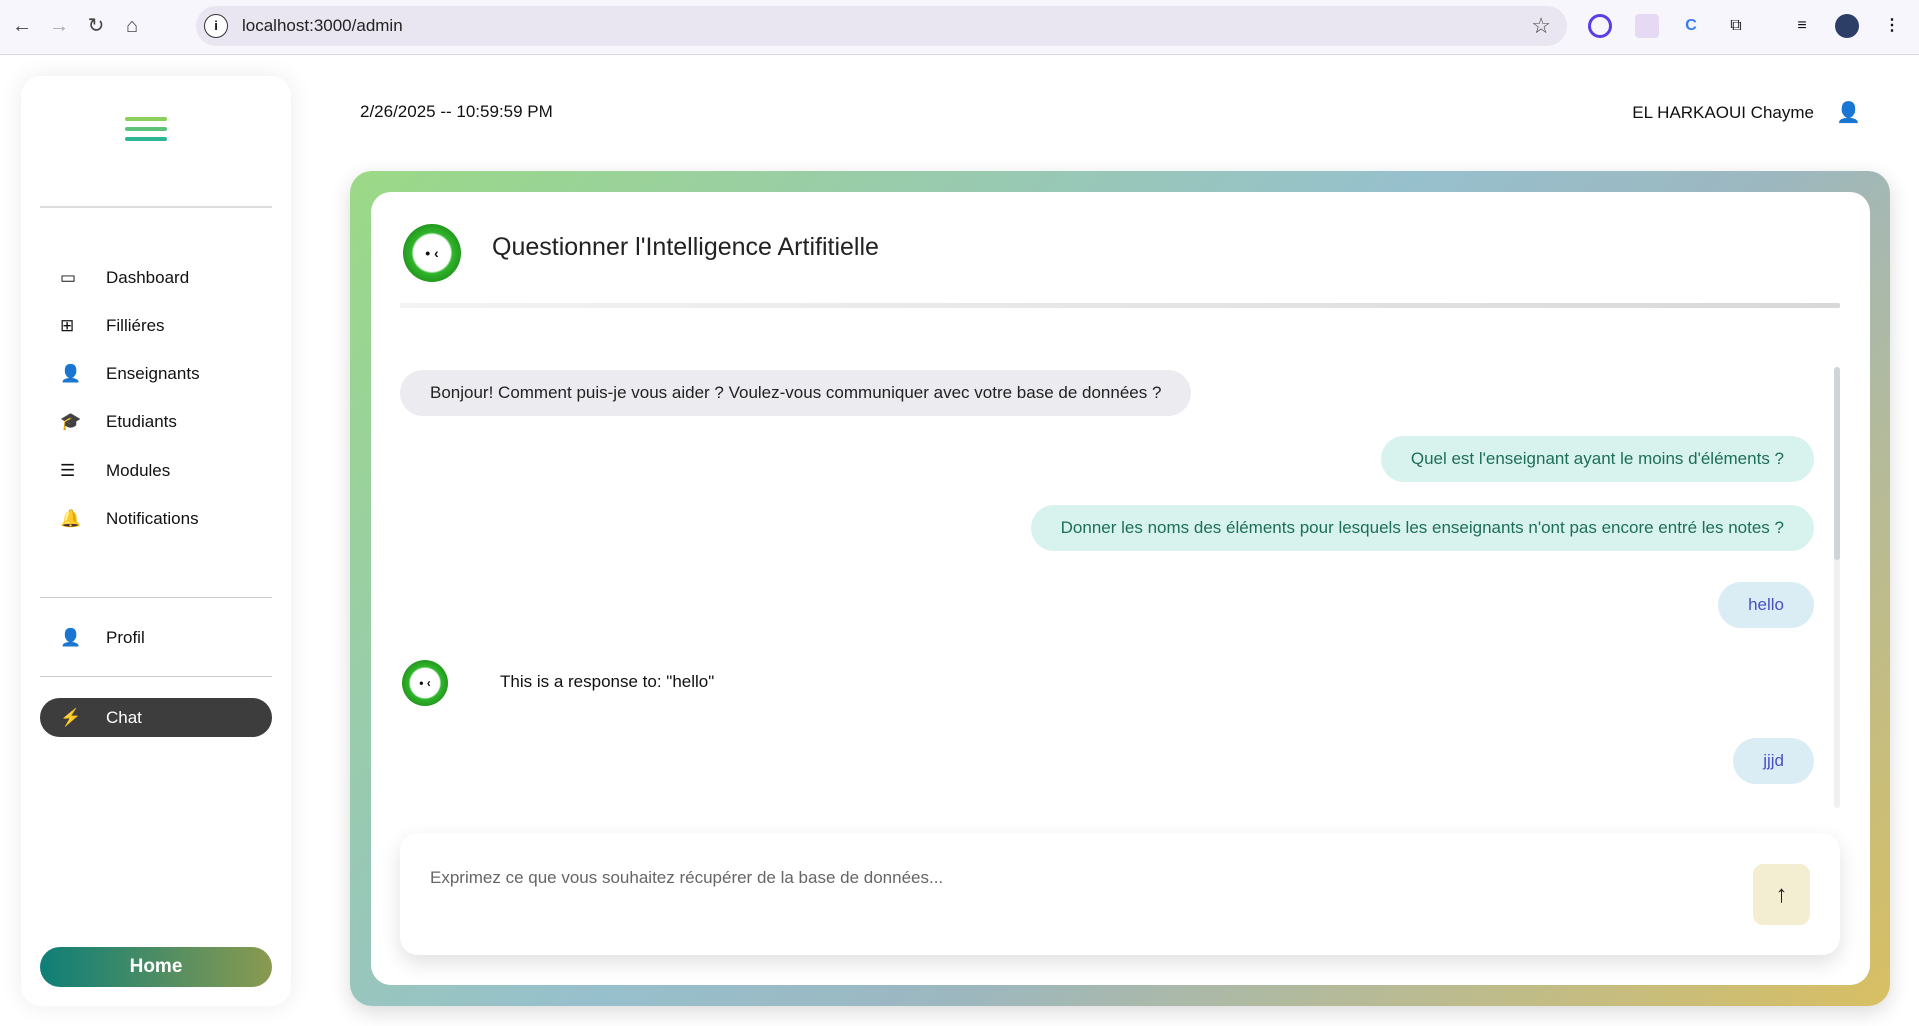 This screenshot has height=1026, width=1919. What do you see at coordinates (156, 638) in the screenshot?
I see `sidebar-item-profil: 👤 Profil` at bounding box center [156, 638].